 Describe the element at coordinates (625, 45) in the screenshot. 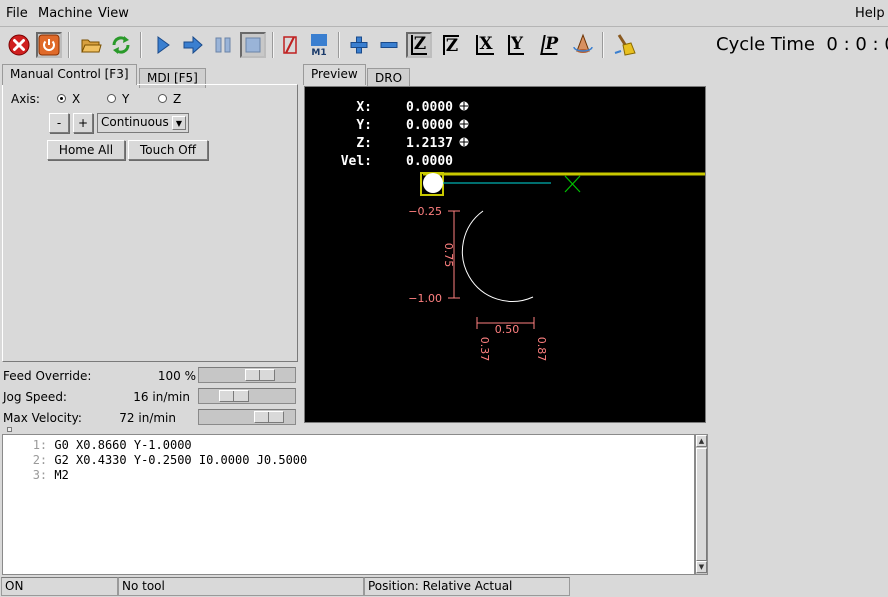

I see `clear-plot-button` at that location.